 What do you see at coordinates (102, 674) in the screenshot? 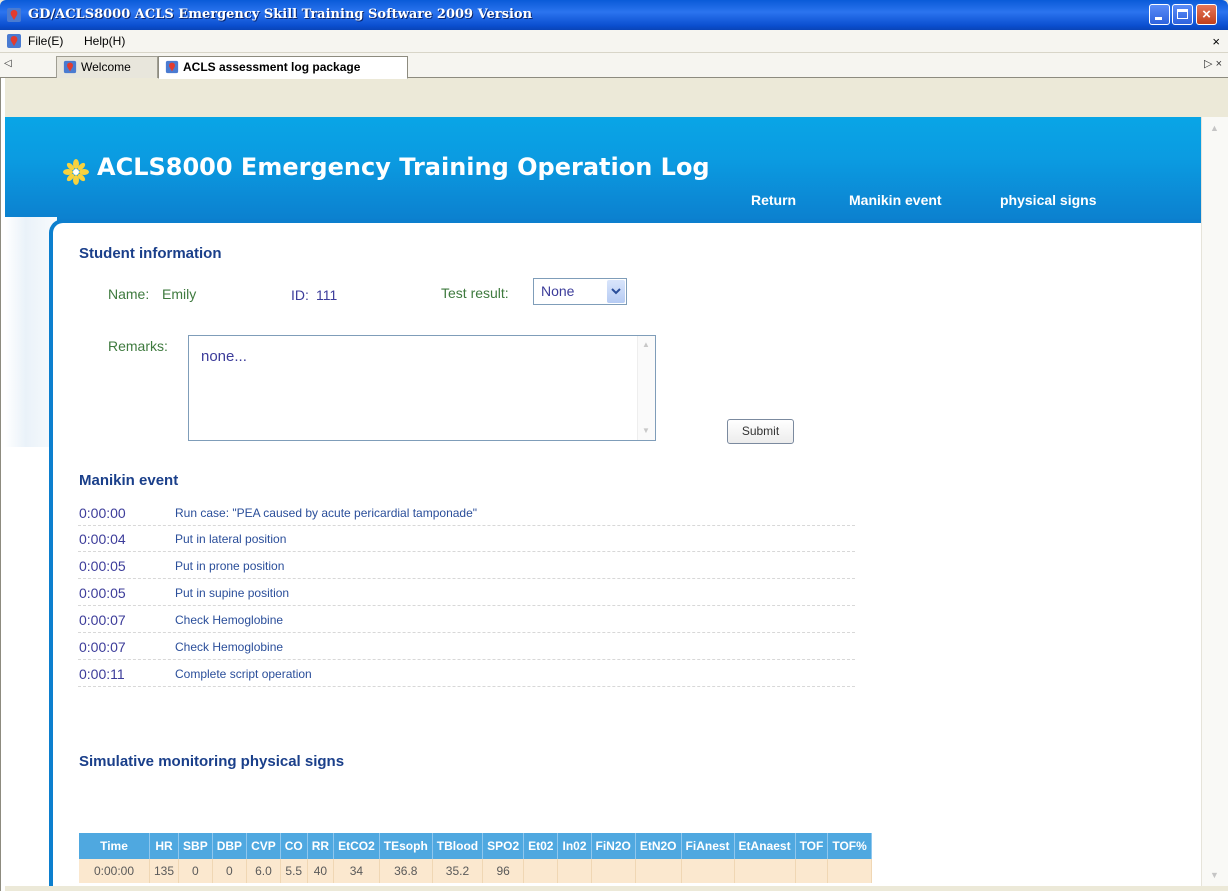
I see `event-time: 0:00:11` at bounding box center [102, 674].